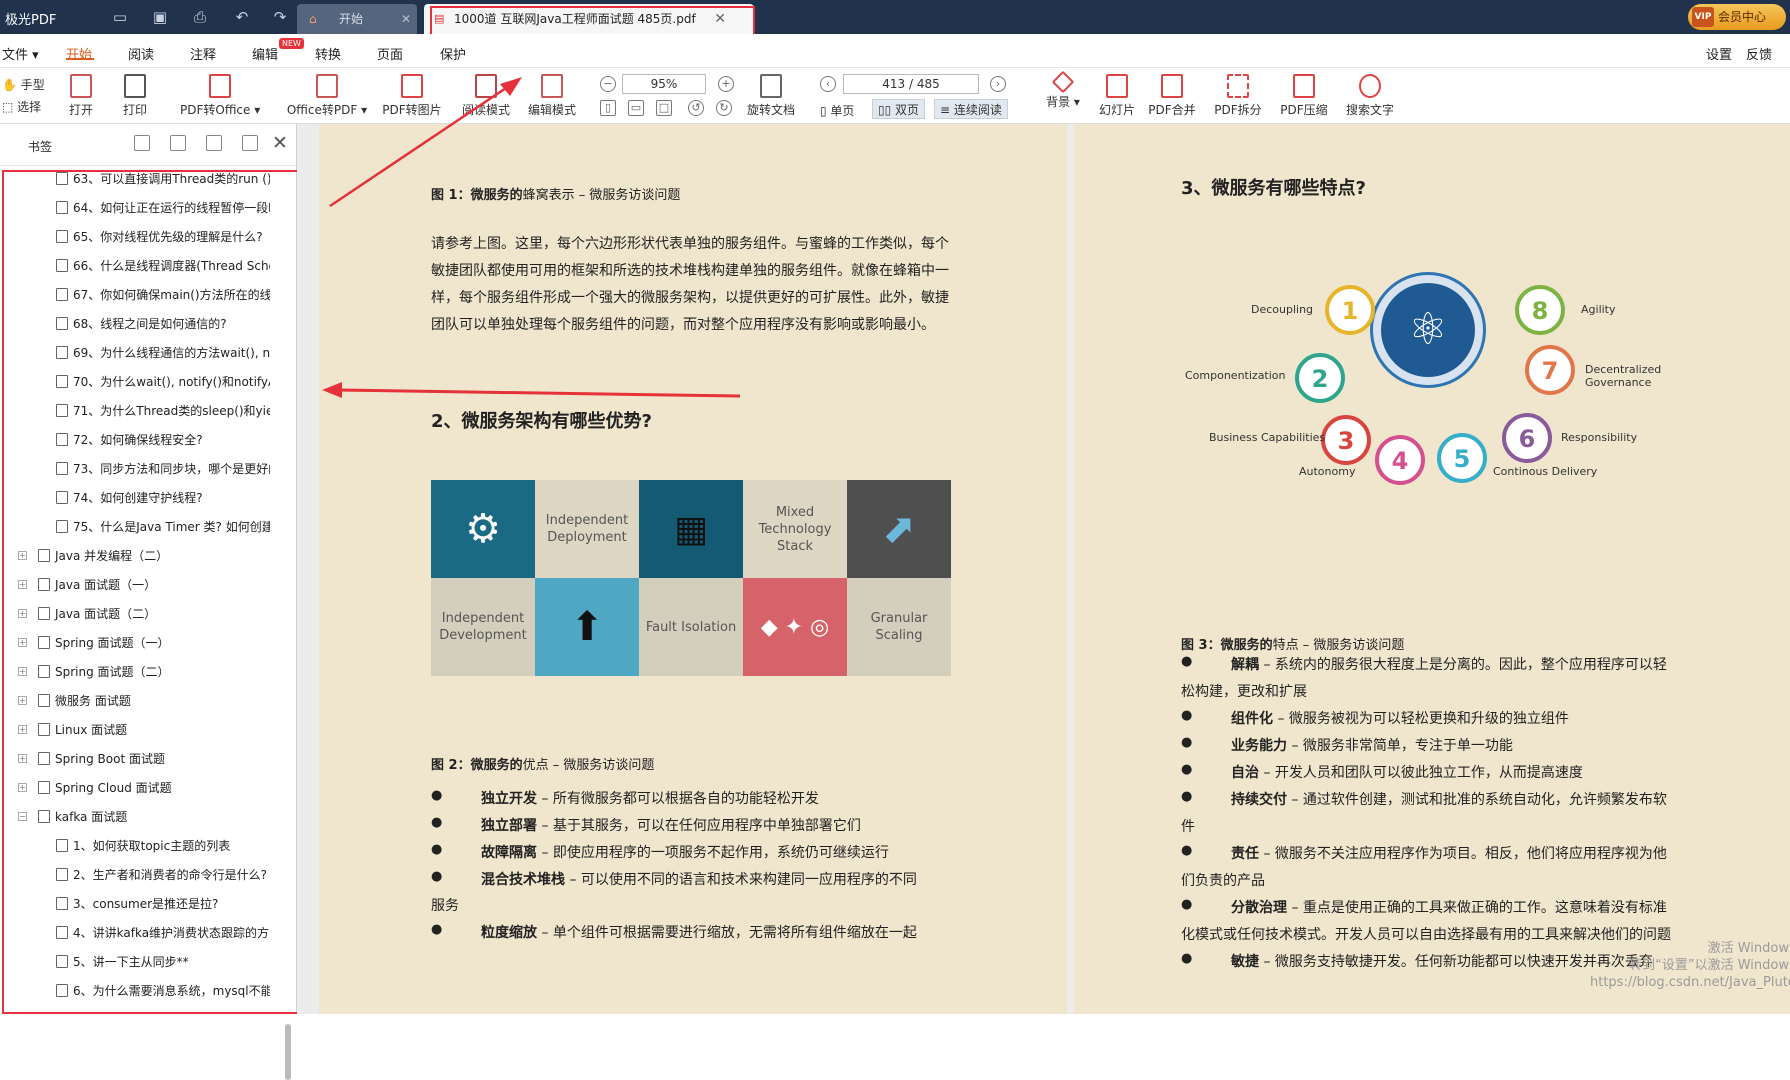 This screenshot has width=1790, height=1080. Describe the element at coordinates (608, 108) in the screenshot. I see `fit-page-icon: ▯` at that location.